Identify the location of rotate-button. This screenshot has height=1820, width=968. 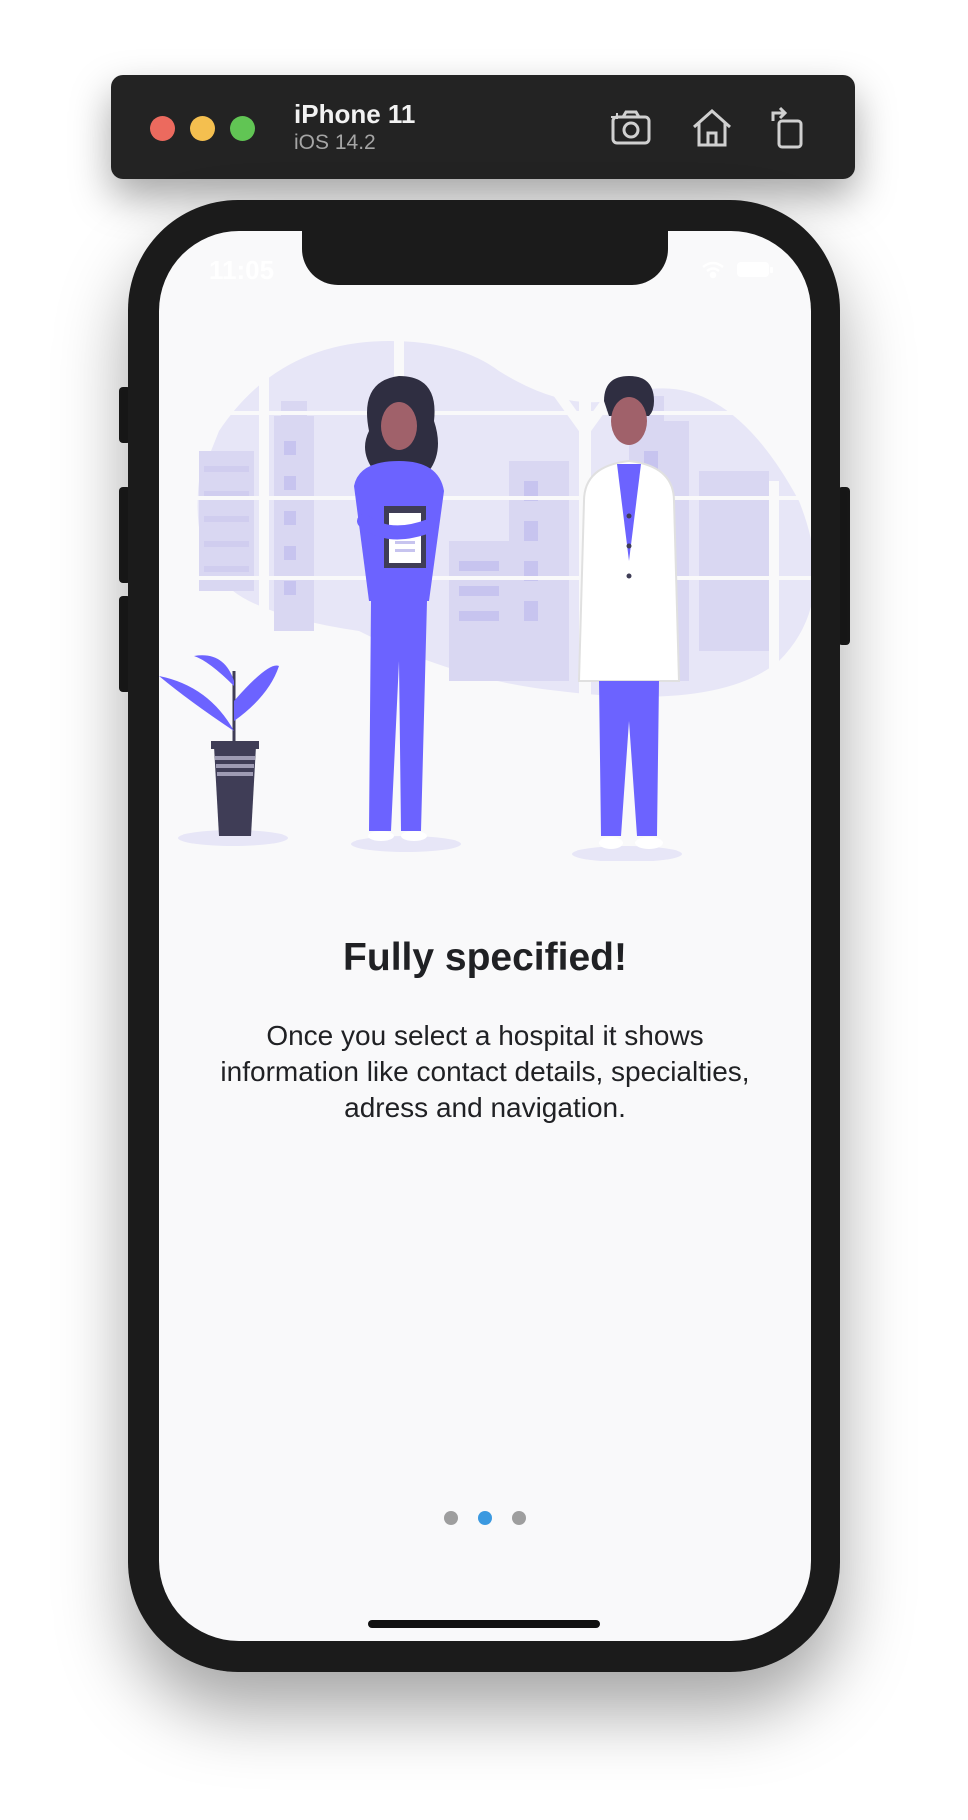
(786, 128).